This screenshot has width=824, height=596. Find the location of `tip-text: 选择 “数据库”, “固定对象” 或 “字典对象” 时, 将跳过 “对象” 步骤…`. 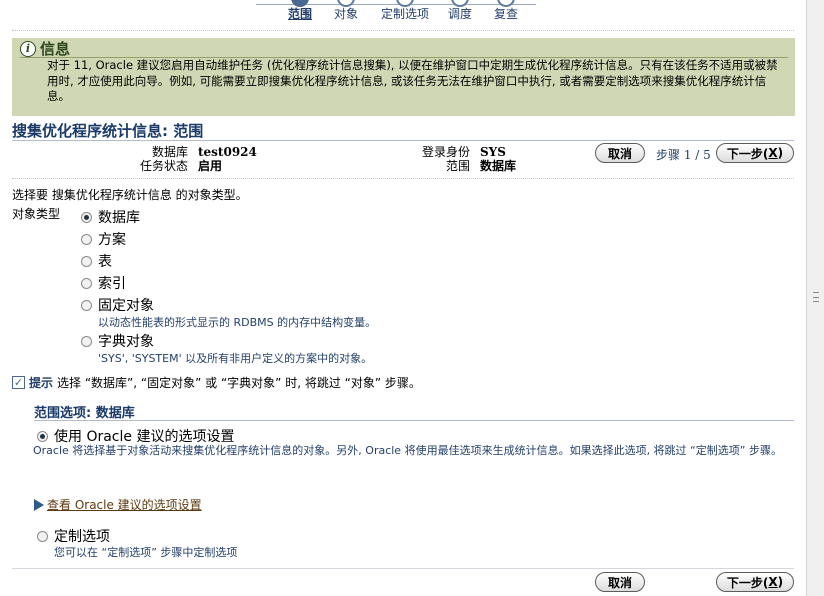

tip-text: 选择 “数据库”, “固定对象” 或 “字典对象” 时, 将跳过 “对象” 步骤… is located at coordinates (239, 383).